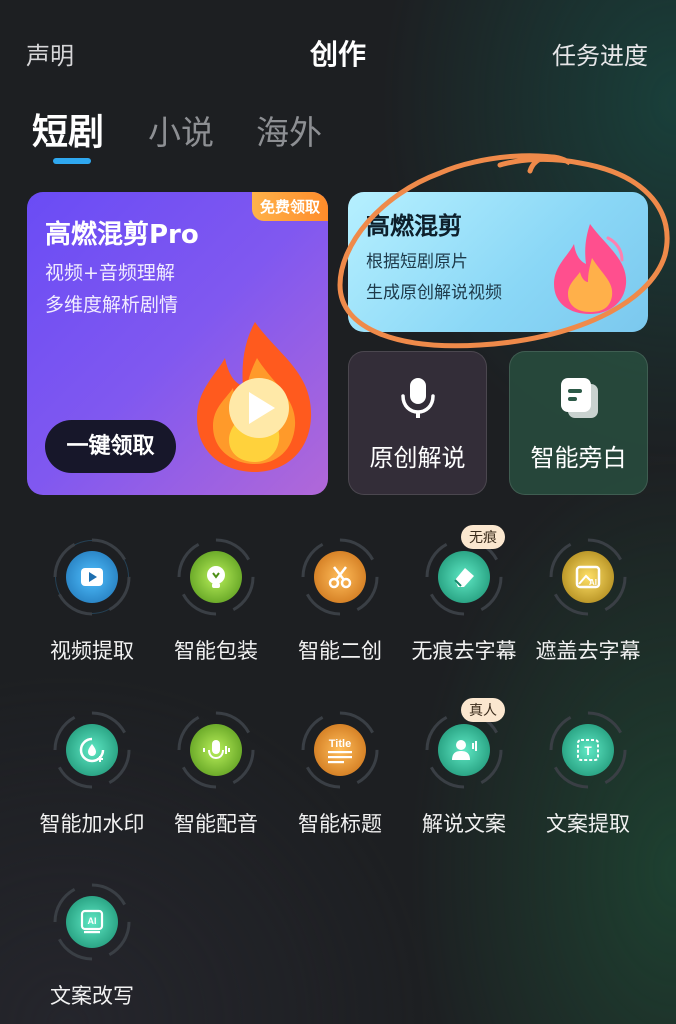  Describe the element at coordinates (92, 953) in the screenshot. I see `tool-text-rewrite: AI 文案改写` at that location.